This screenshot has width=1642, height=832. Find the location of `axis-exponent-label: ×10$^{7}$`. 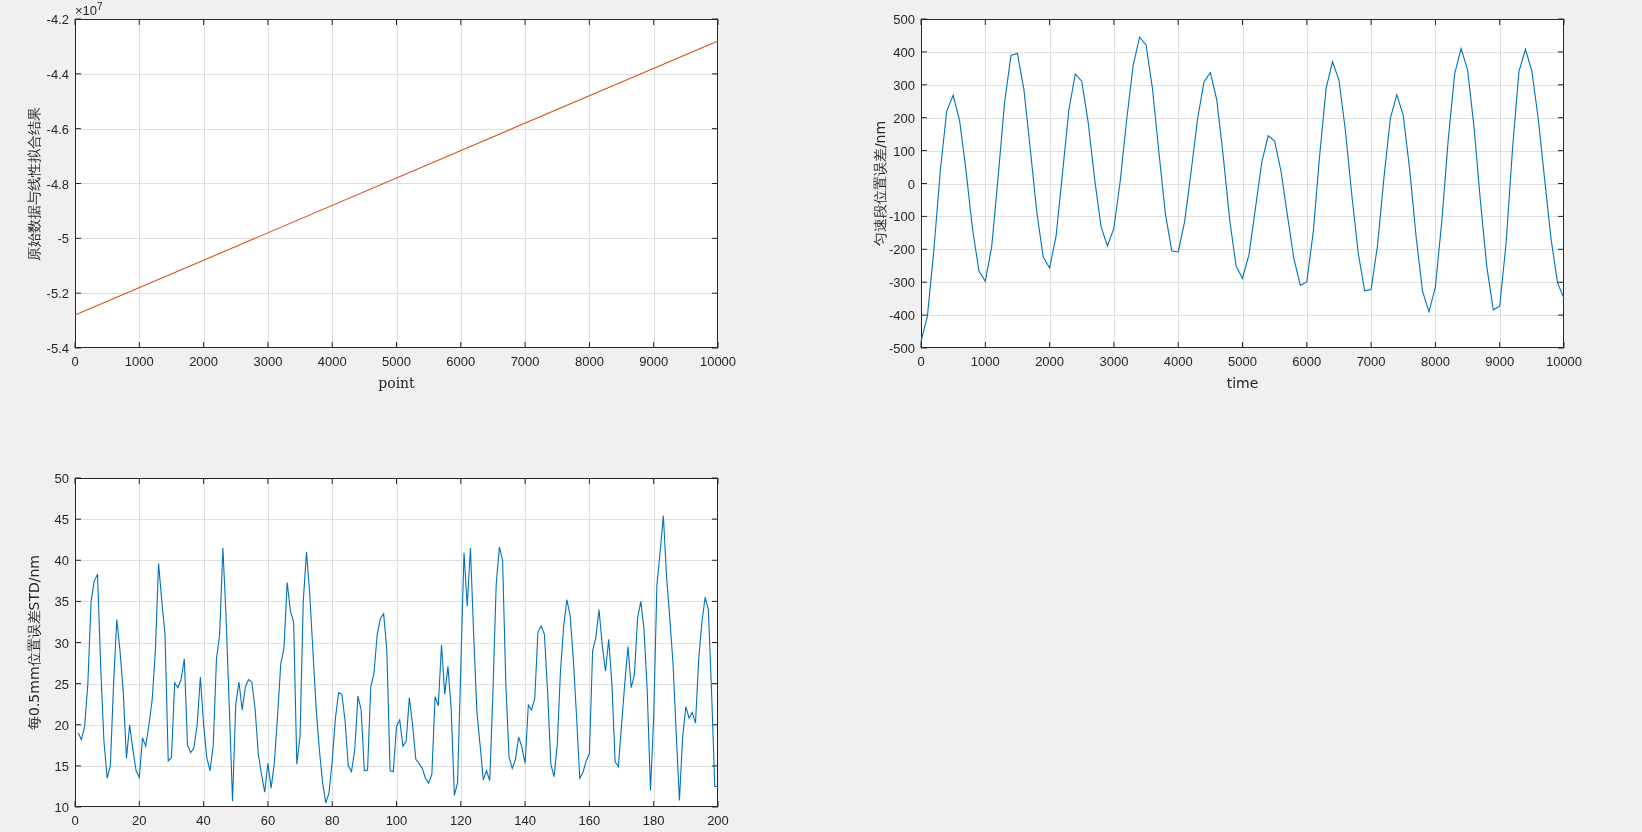

axis-exponent-label: ×10$^{7}$ is located at coordinates (89, 9).